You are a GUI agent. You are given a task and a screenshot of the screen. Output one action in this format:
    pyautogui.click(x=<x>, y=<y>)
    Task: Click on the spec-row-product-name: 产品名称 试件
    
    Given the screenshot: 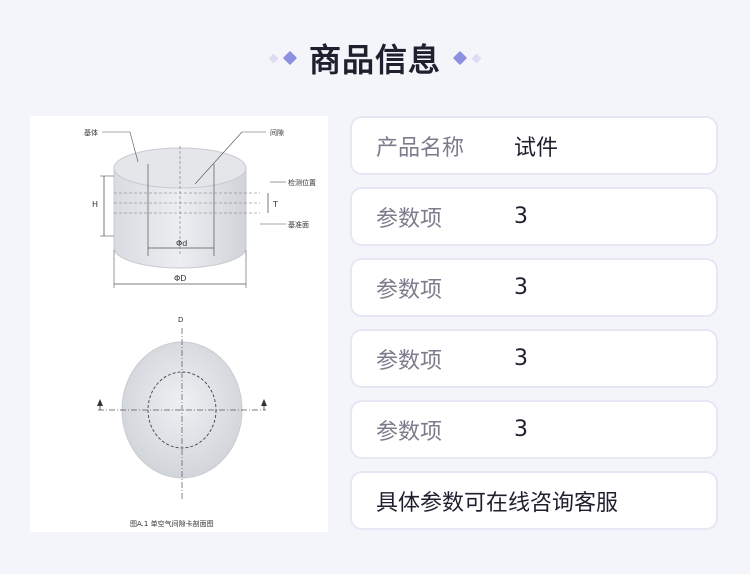 What is the action you would take?
    pyautogui.click(x=534, y=145)
    